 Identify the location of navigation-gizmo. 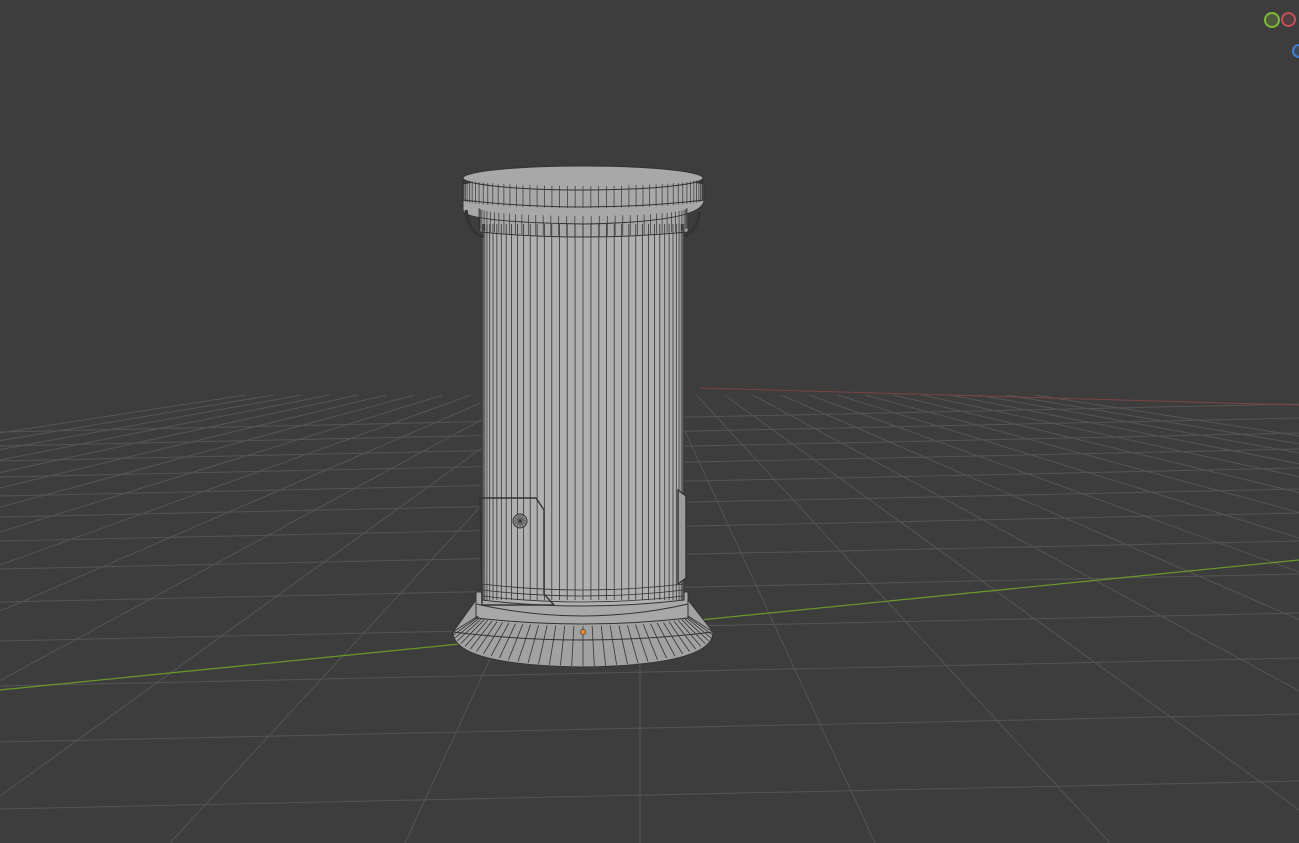
(1278, 36).